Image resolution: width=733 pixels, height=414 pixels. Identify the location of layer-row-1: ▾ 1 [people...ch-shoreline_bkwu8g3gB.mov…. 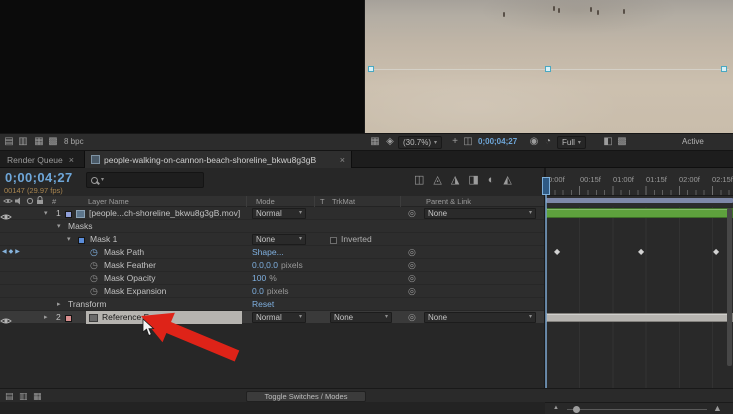
(272, 213).